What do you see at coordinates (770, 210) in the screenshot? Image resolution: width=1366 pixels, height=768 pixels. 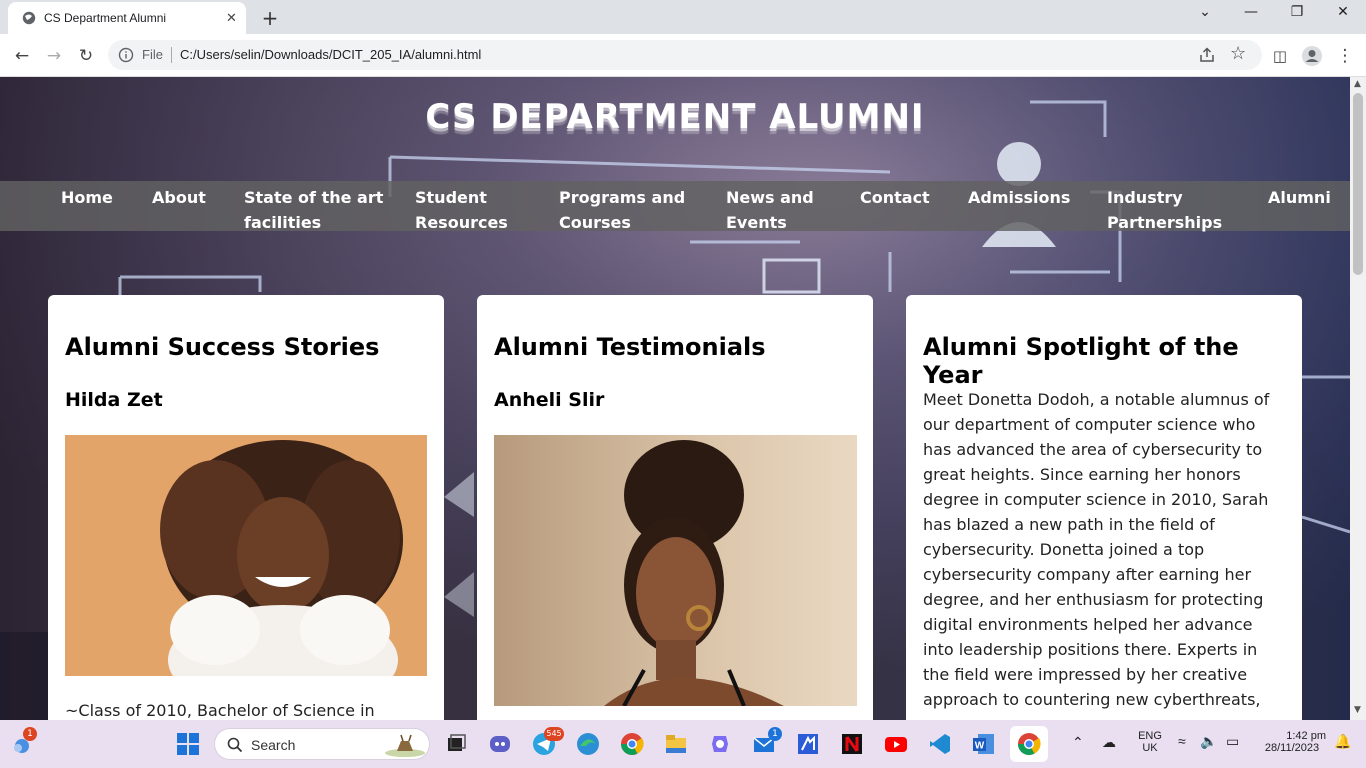 I see `nav-news-events: News and Events` at bounding box center [770, 210].